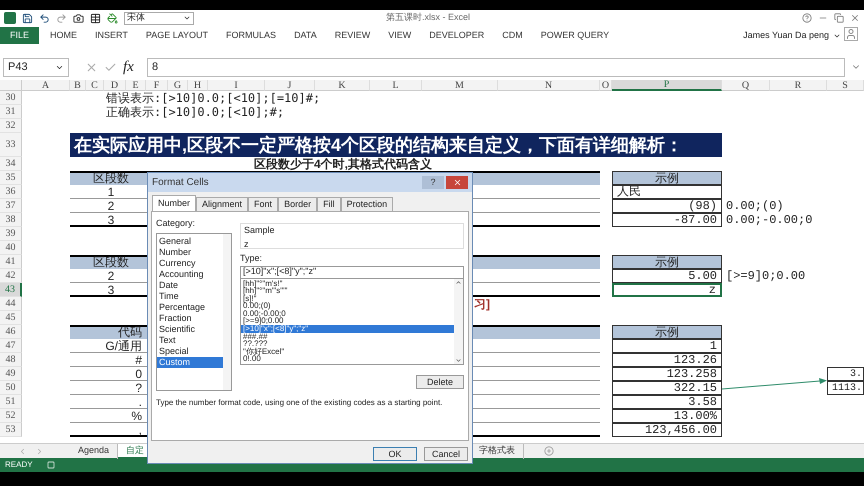 The width and height of the screenshot is (864, 486). I want to click on note-text: 错误表示:[>10]0.0;[<10];[=10]#;, so click(213, 98).